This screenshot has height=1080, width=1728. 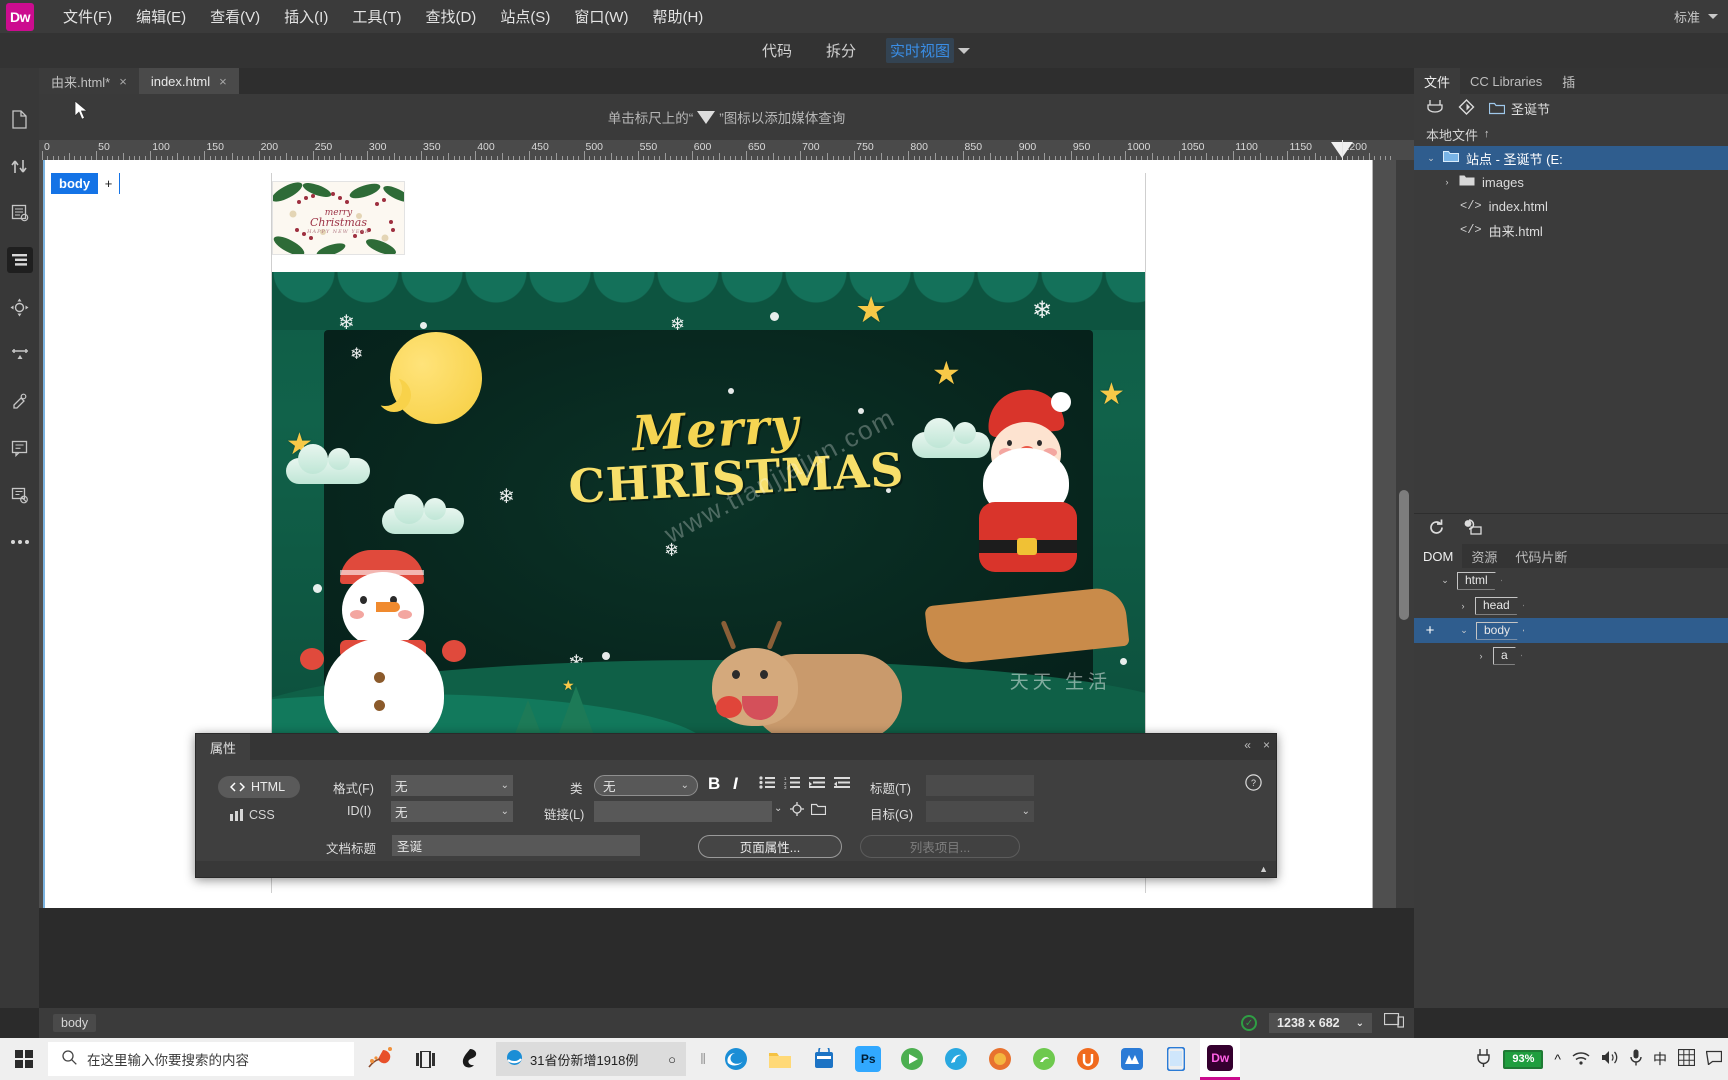 I want to click on show-hidden-icons-icon: ^, so click(x=1557, y=1059).